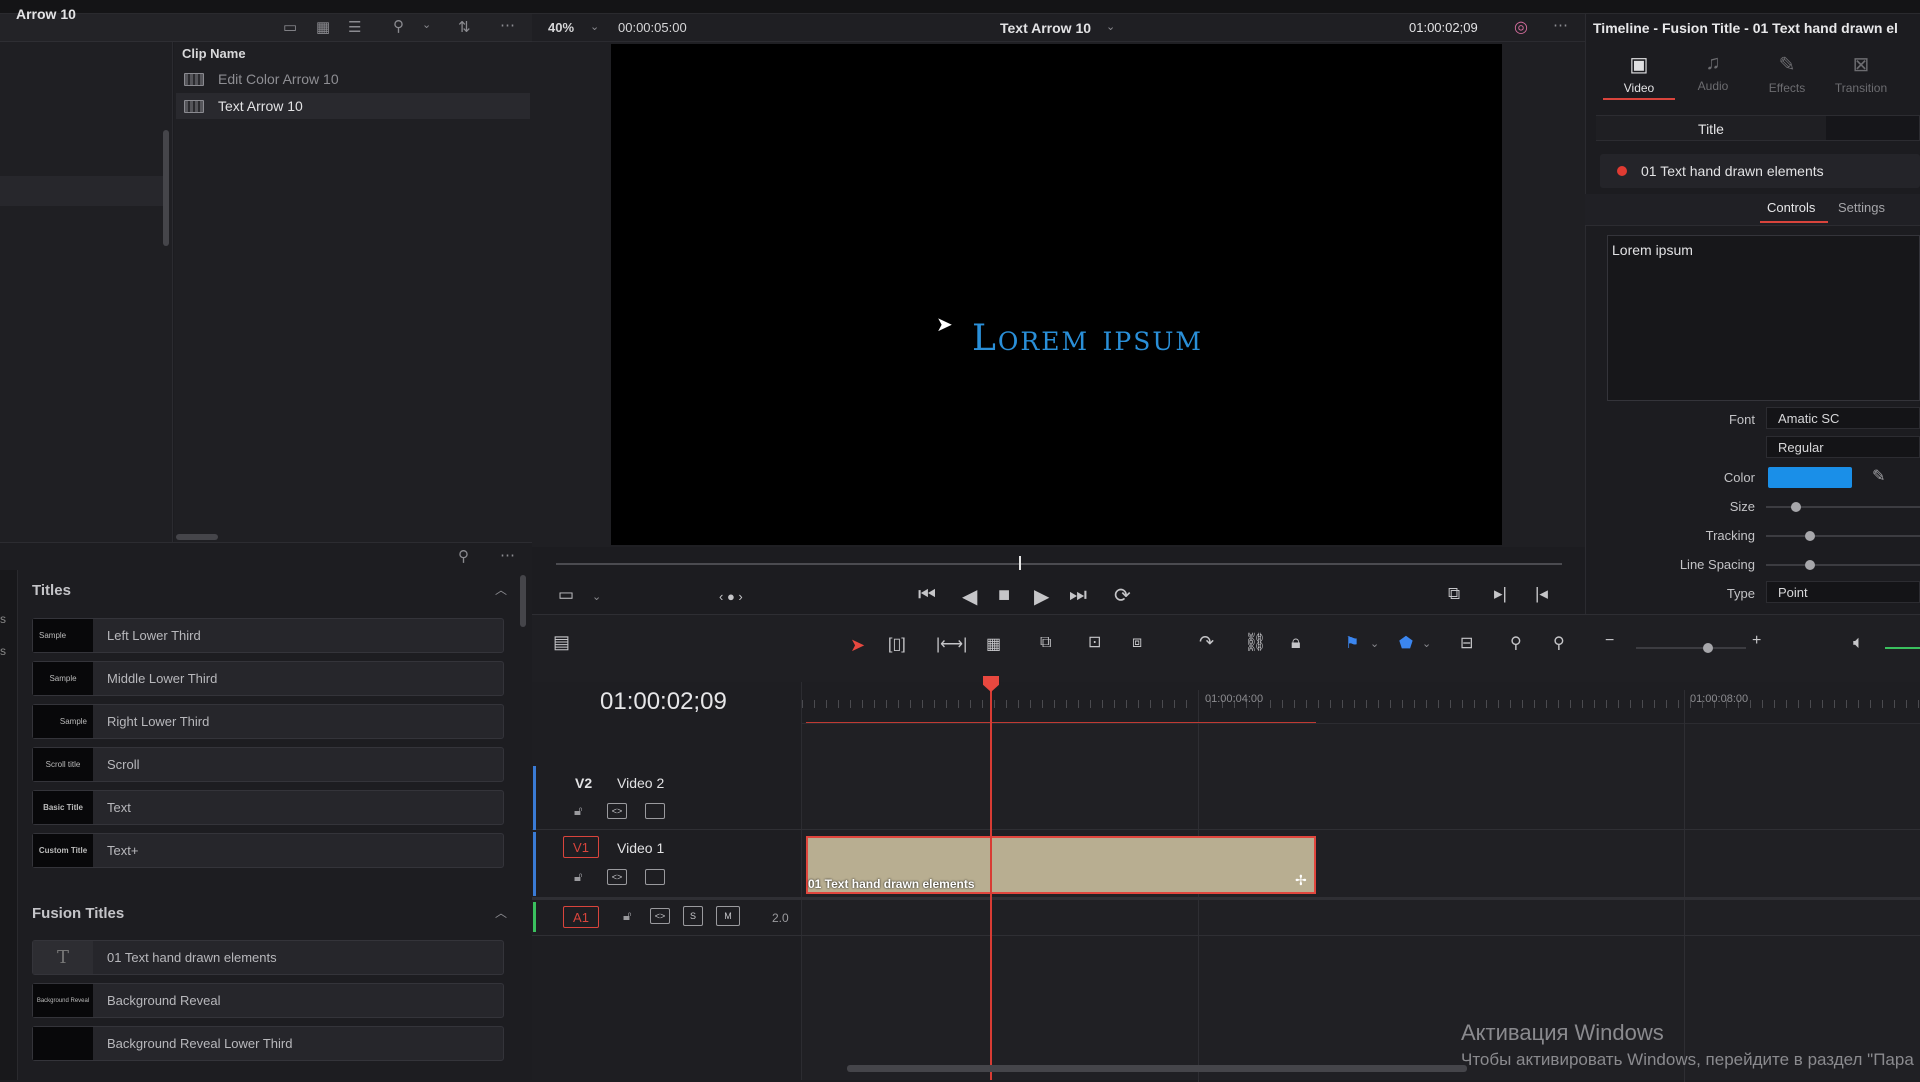 The image size is (1920, 1082). I want to click on fusion-title-item-background-reveal-lower-third: Background Reveal Lower Third, so click(268, 1043).